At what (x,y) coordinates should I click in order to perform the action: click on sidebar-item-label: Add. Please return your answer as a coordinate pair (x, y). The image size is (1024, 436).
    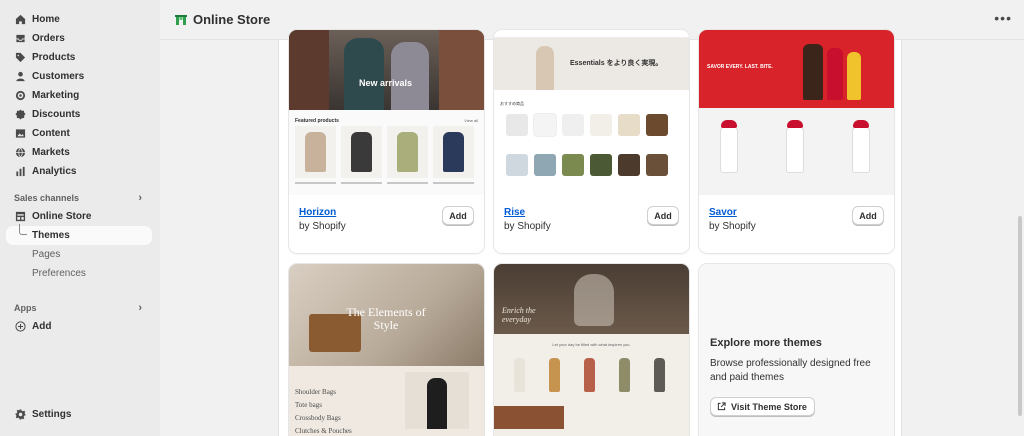
    Looking at the image, I should click on (42, 326).